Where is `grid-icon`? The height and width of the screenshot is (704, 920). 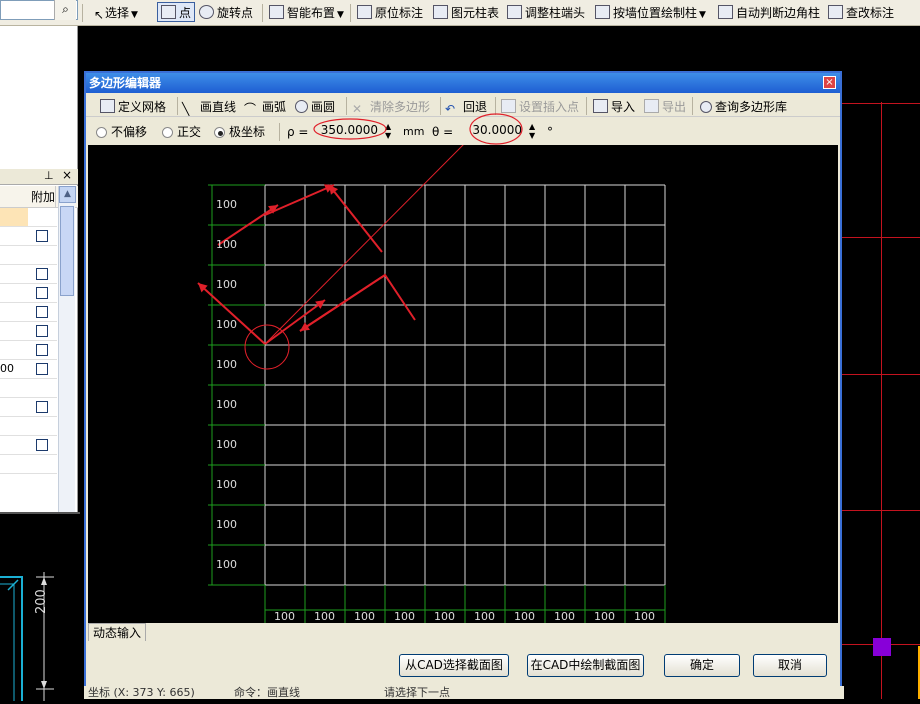 grid-icon is located at coordinates (107, 106).